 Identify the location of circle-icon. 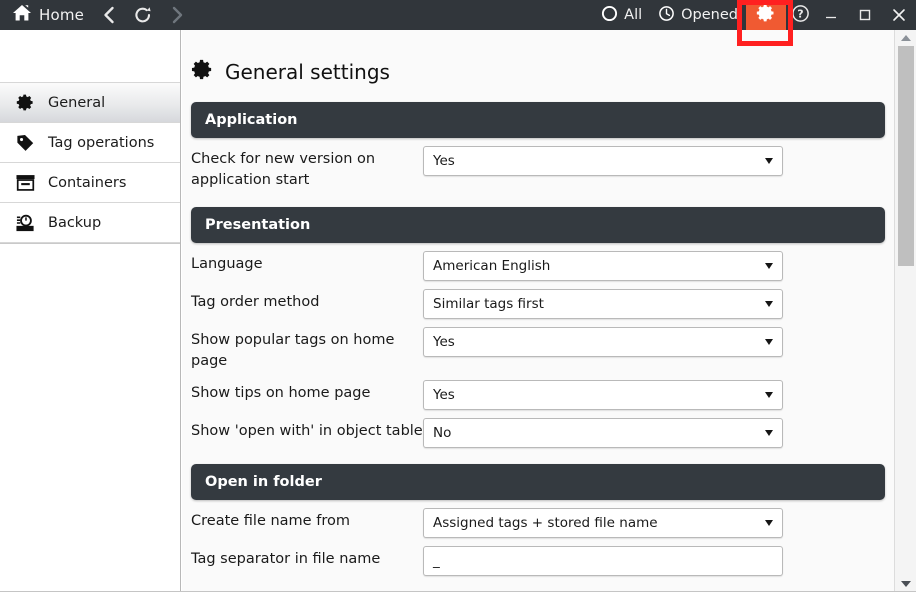
(609, 15).